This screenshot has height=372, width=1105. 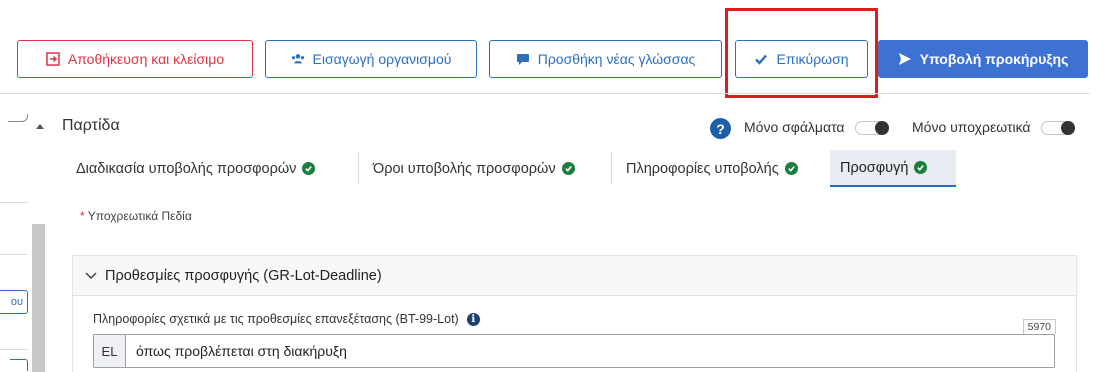 What do you see at coordinates (1039, 326) in the screenshot?
I see `char-counter: 5970` at bounding box center [1039, 326].